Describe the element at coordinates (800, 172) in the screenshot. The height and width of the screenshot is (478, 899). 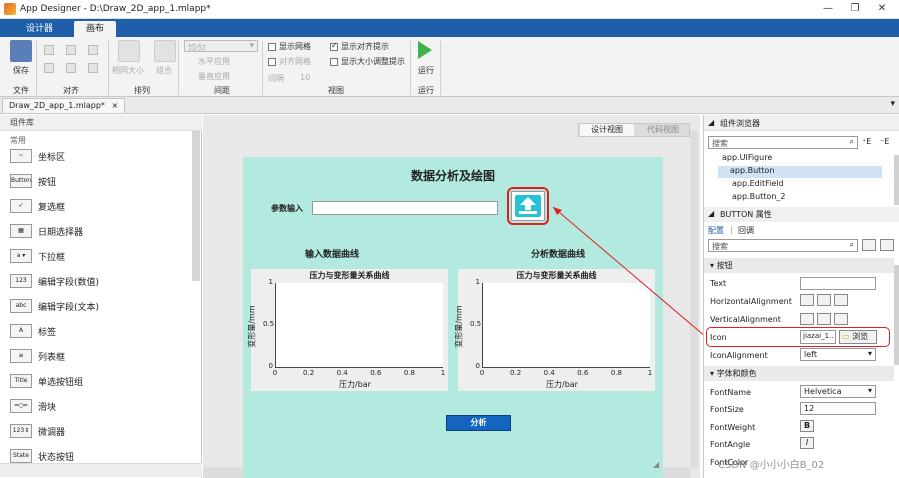
I see `browser-node: app.Button` at that location.